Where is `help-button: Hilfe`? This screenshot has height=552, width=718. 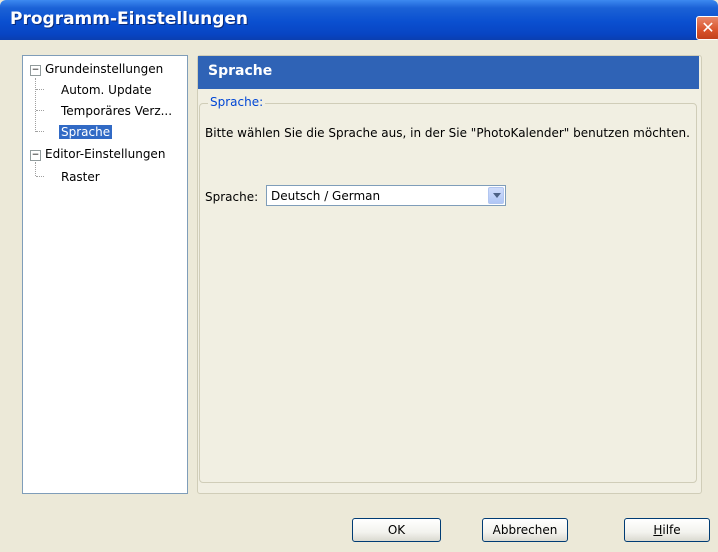 help-button: Hilfe is located at coordinates (667, 530).